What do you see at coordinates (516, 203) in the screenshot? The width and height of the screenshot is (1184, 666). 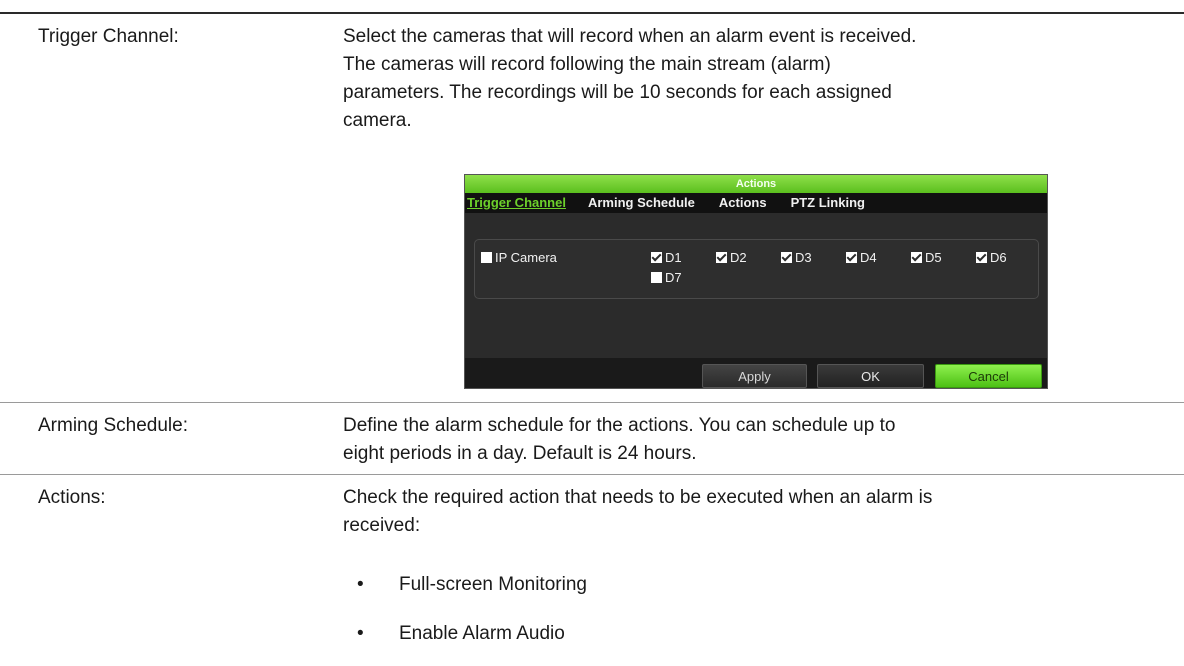 I see `tab-trigger-channel: Trigger Channel` at bounding box center [516, 203].